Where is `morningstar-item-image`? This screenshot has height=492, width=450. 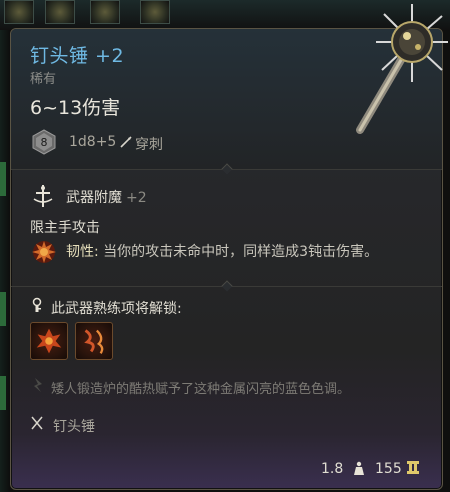
morningstar-item-image is located at coordinates (402, 69).